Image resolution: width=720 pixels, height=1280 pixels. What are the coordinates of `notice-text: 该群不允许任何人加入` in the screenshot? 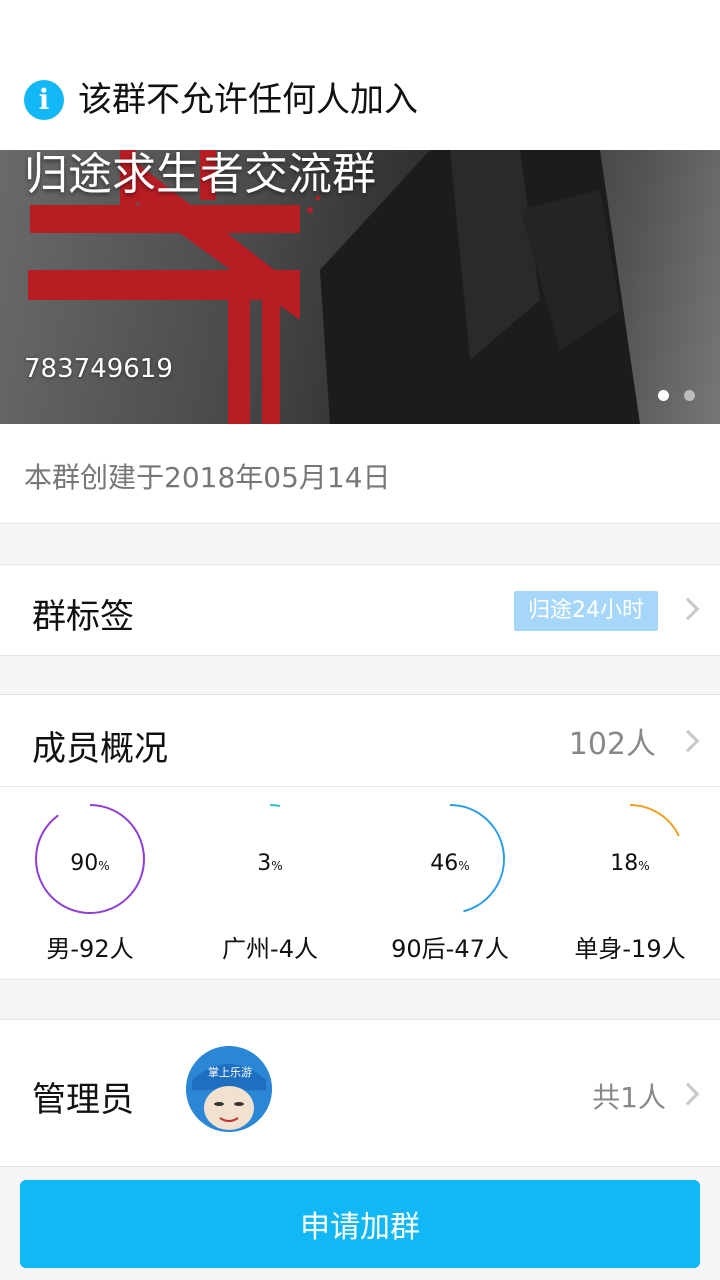 It's located at (248, 100).